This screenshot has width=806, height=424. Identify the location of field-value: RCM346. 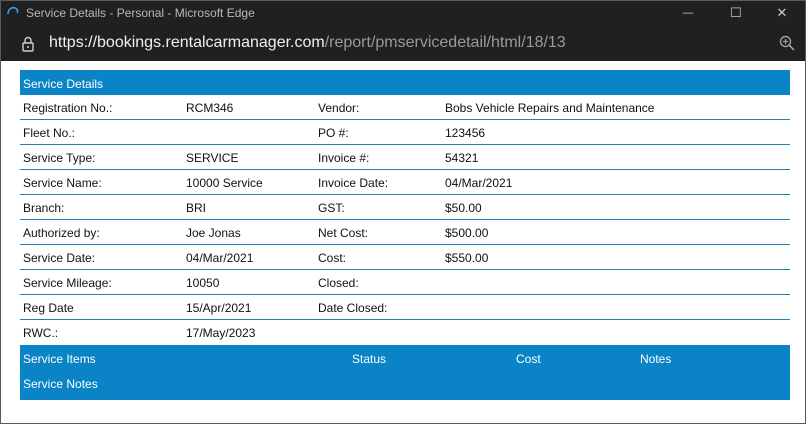
(210, 108).